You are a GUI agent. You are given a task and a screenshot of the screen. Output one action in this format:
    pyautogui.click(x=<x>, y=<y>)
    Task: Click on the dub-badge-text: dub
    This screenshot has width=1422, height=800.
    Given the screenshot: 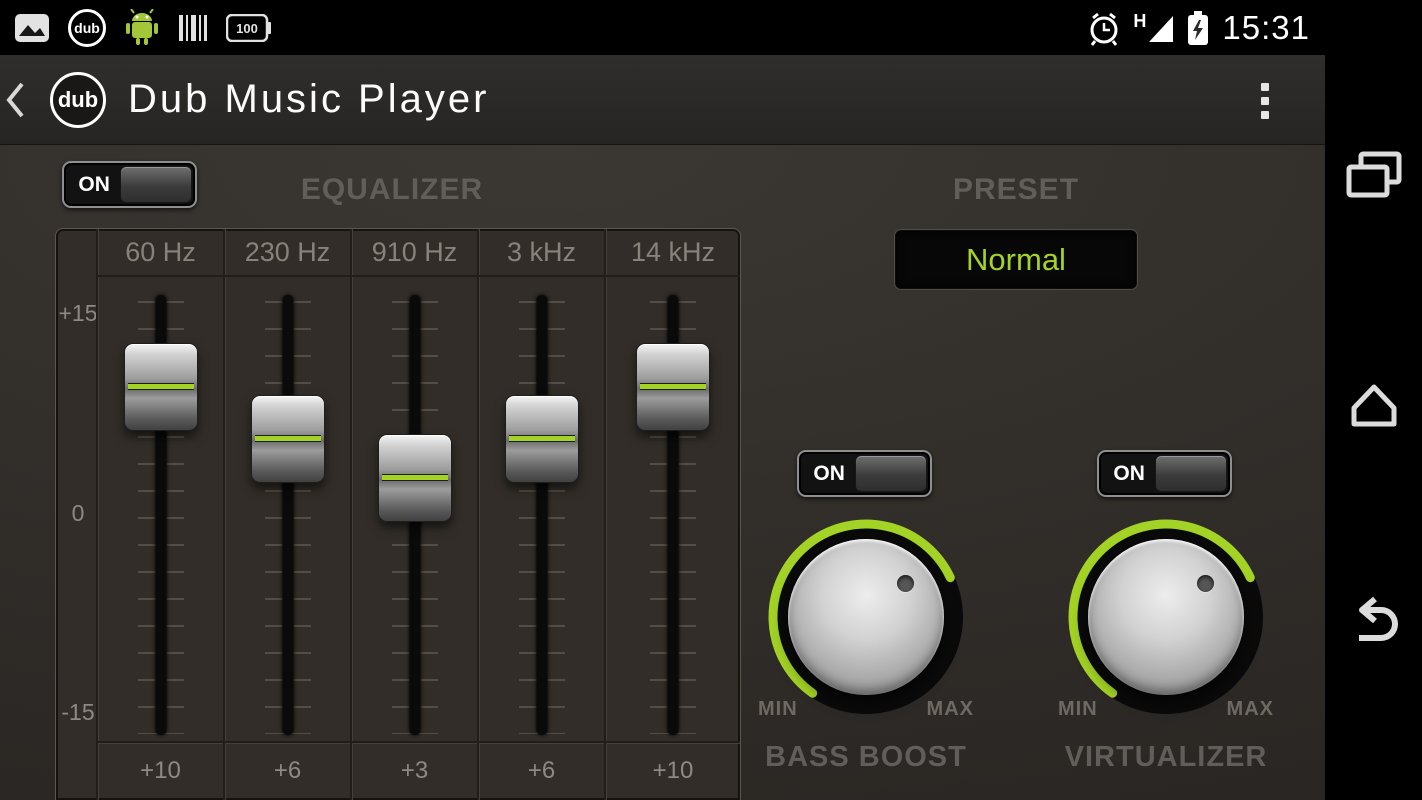 What is the action you would take?
    pyautogui.click(x=87, y=27)
    